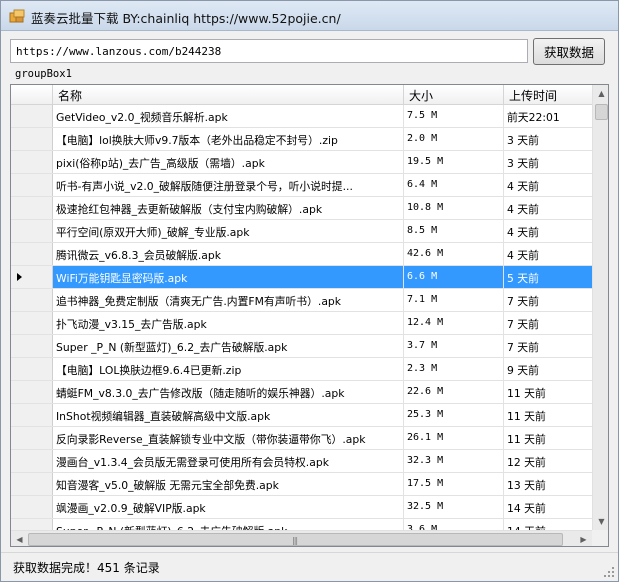 The image size is (619, 582). What do you see at coordinates (454, 254) in the screenshot?
I see `cell-size: 42.6 M` at bounding box center [454, 254].